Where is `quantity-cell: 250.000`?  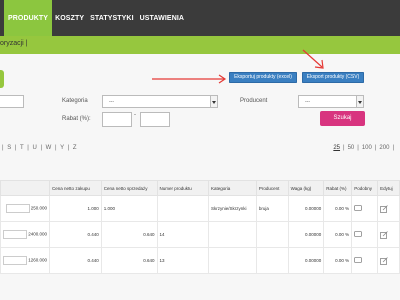 quantity-cell: 250.000 is located at coordinates (25, 208).